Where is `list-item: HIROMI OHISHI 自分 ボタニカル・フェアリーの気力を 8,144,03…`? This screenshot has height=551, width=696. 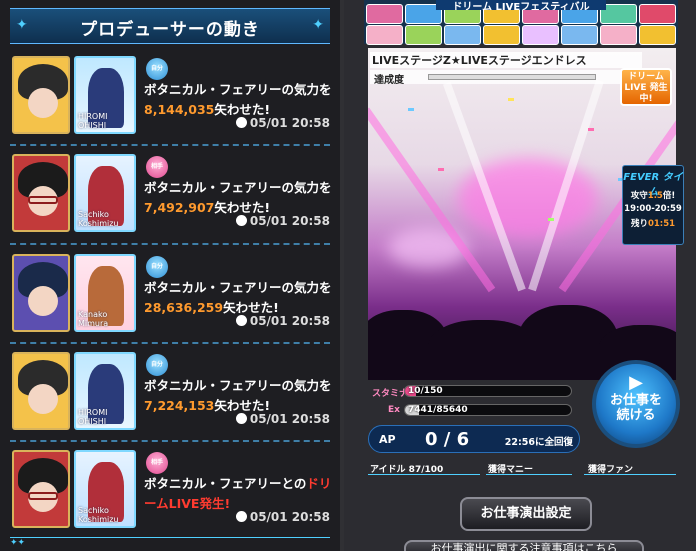
list-item: HIROMI OHISHI 自分 ボタニカル・フェアリーの気力を 8,144,03… is located at coordinates (171, 100).